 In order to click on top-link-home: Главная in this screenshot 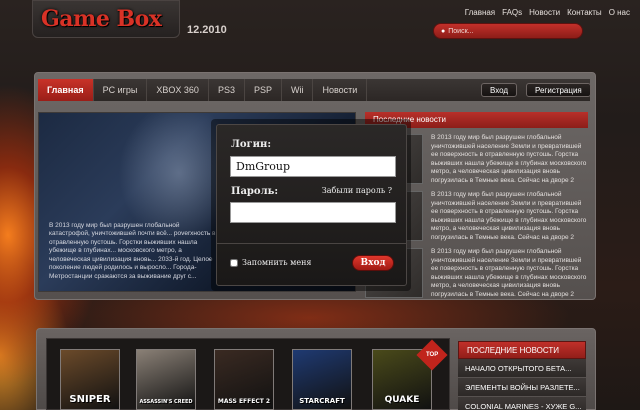, I will do `click(480, 12)`.